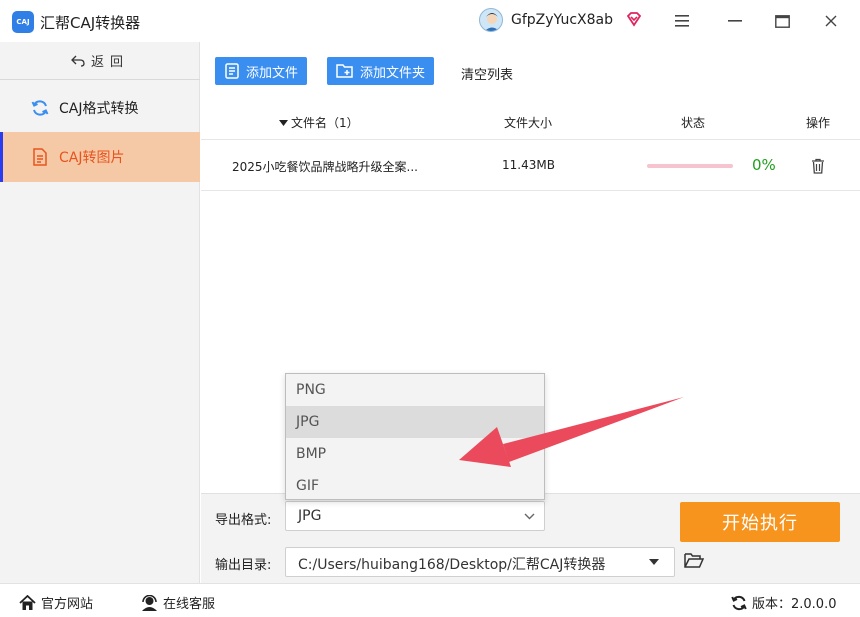  I want to click on footer-bar: 官方网站 在线客服 版本：2.0.0.0, so click(430, 600).